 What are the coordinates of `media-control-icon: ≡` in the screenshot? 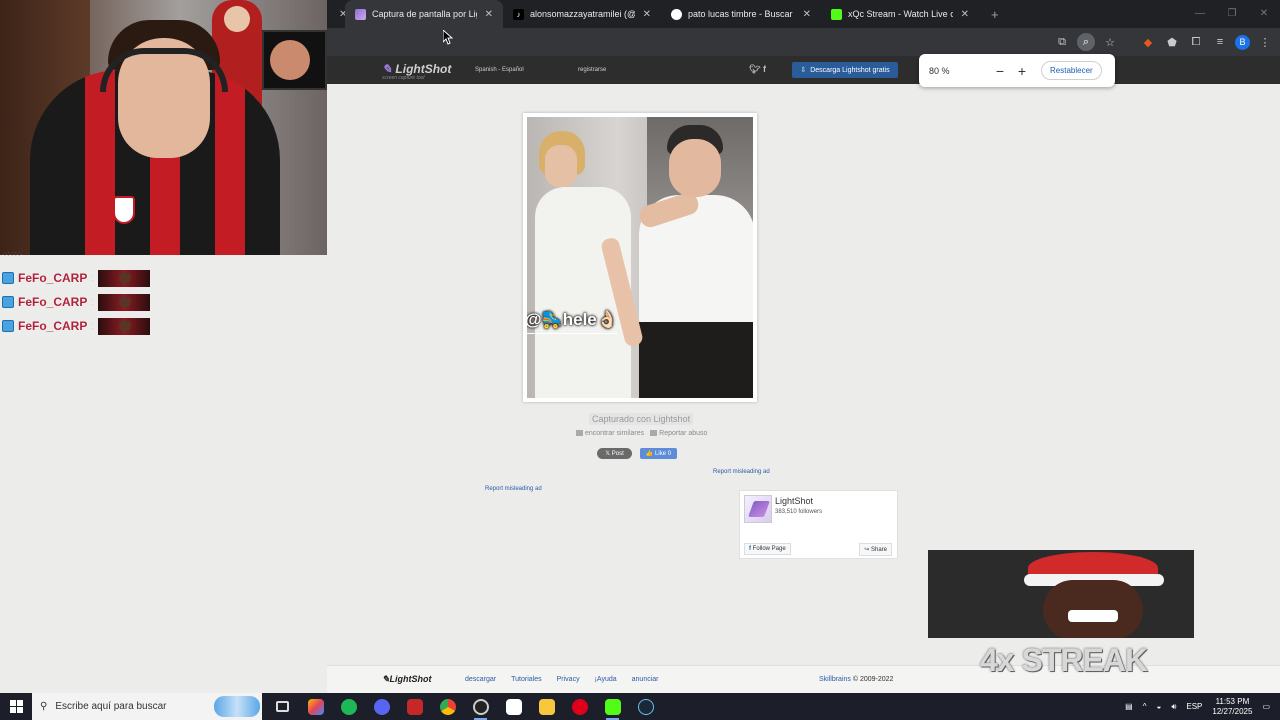 It's located at (1220, 42).